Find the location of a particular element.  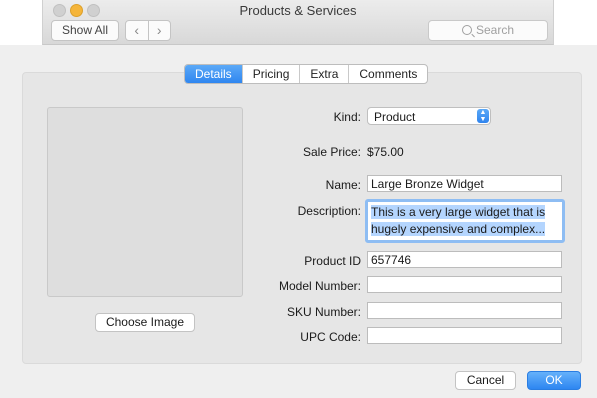

kind-value: Product is located at coordinates (395, 117).